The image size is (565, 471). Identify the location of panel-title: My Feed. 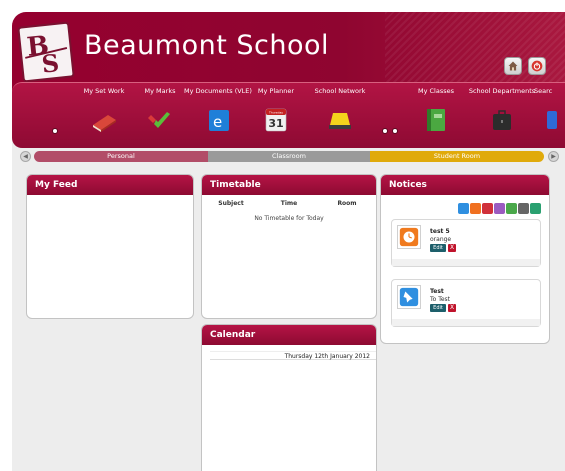
(110, 185).